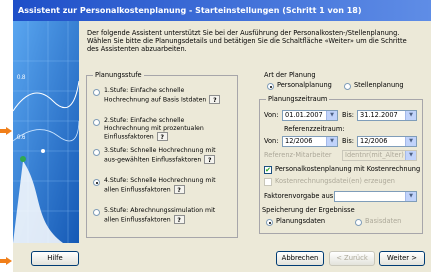  I want to click on planungsdaten-label: Planungsdaten, so click(300, 221).